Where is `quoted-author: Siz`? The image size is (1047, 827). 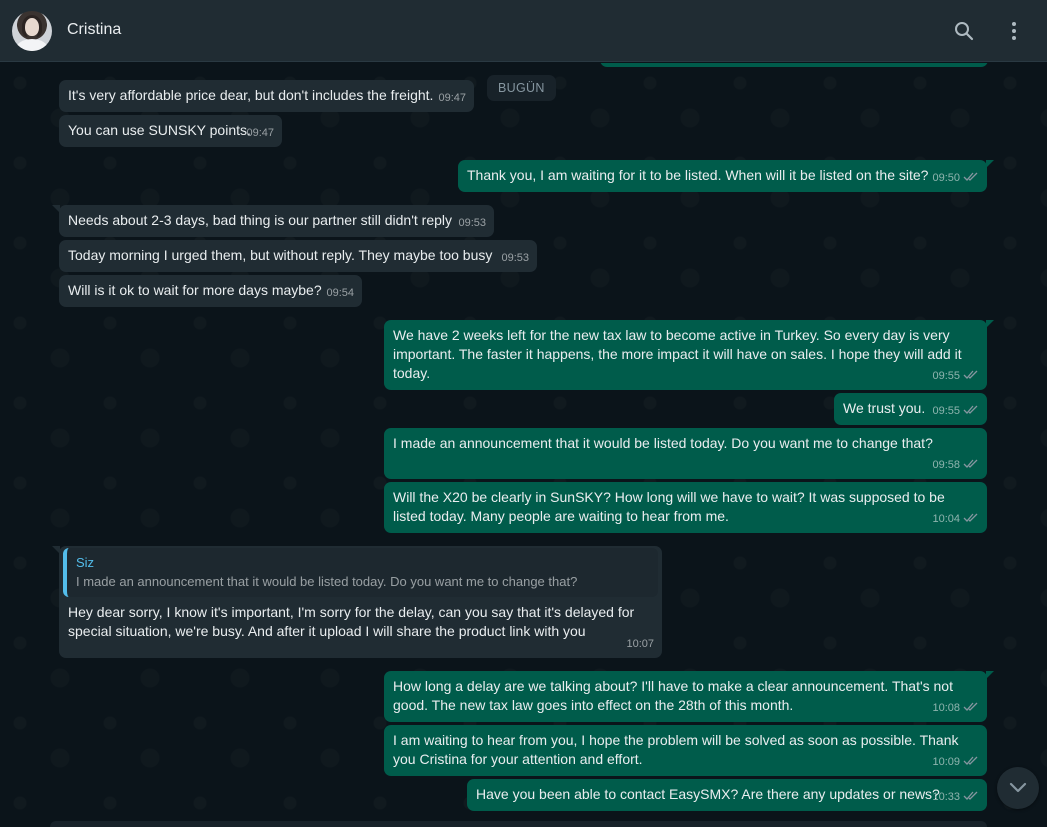 quoted-author: Siz is located at coordinates (85, 562).